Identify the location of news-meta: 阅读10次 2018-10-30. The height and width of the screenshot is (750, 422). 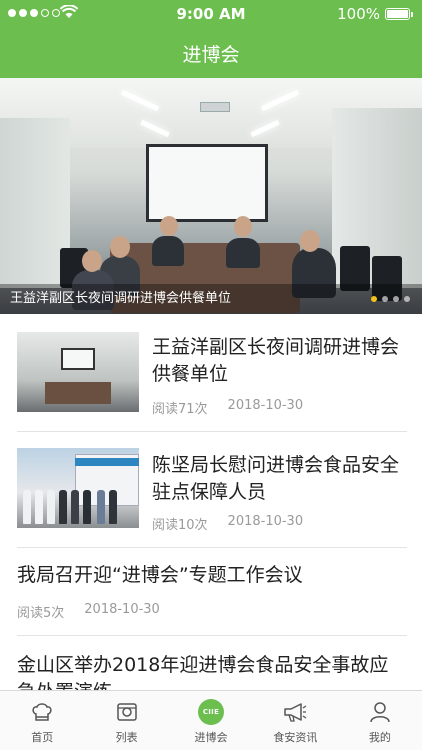
(227, 523).